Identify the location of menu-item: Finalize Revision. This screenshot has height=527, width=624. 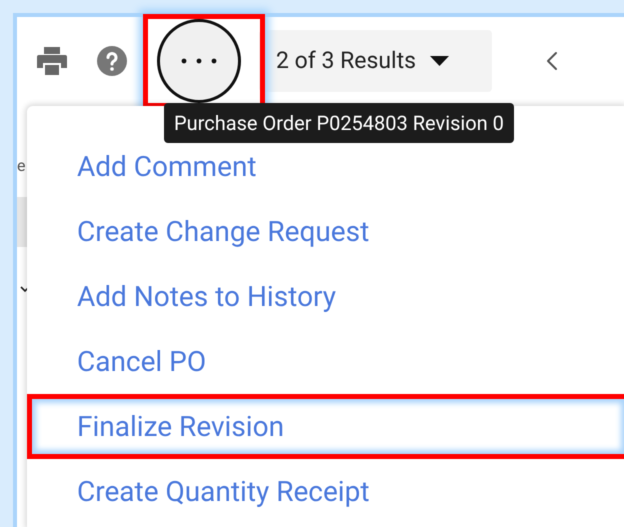
(180, 427).